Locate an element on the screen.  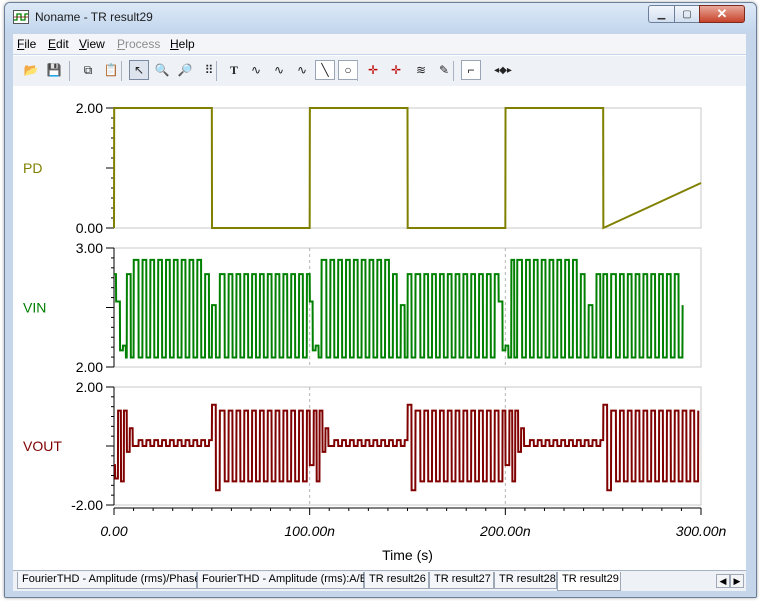
tab-scroll-right-button: ▶ is located at coordinates (737, 581).